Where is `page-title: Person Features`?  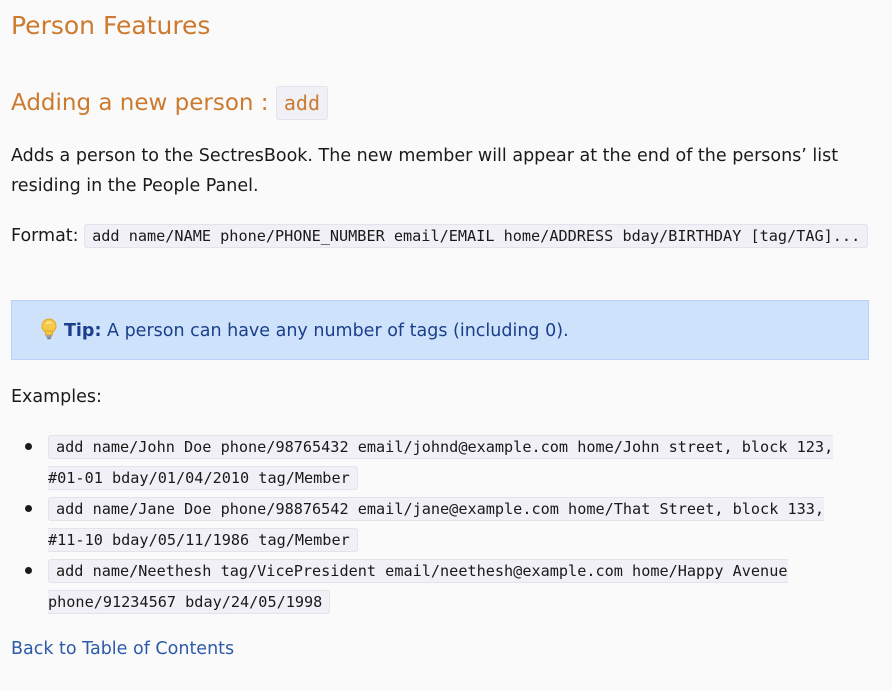 page-title: Person Features is located at coordinates (111, 25).